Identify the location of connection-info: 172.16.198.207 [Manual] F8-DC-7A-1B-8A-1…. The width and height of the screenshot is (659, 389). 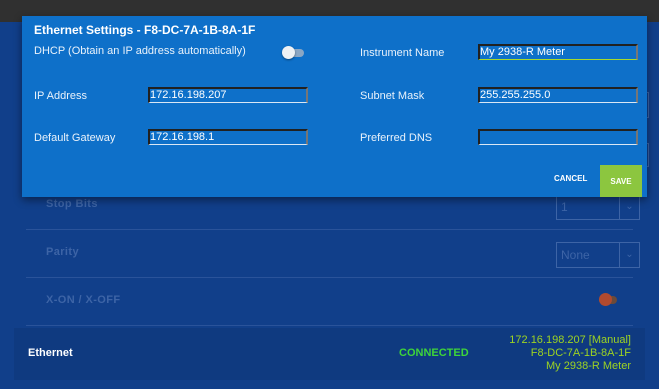
(570, 353).